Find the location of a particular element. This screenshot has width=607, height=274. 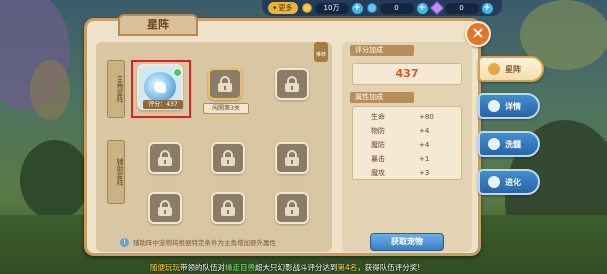

background-bush is located at coordinates (55, 180).